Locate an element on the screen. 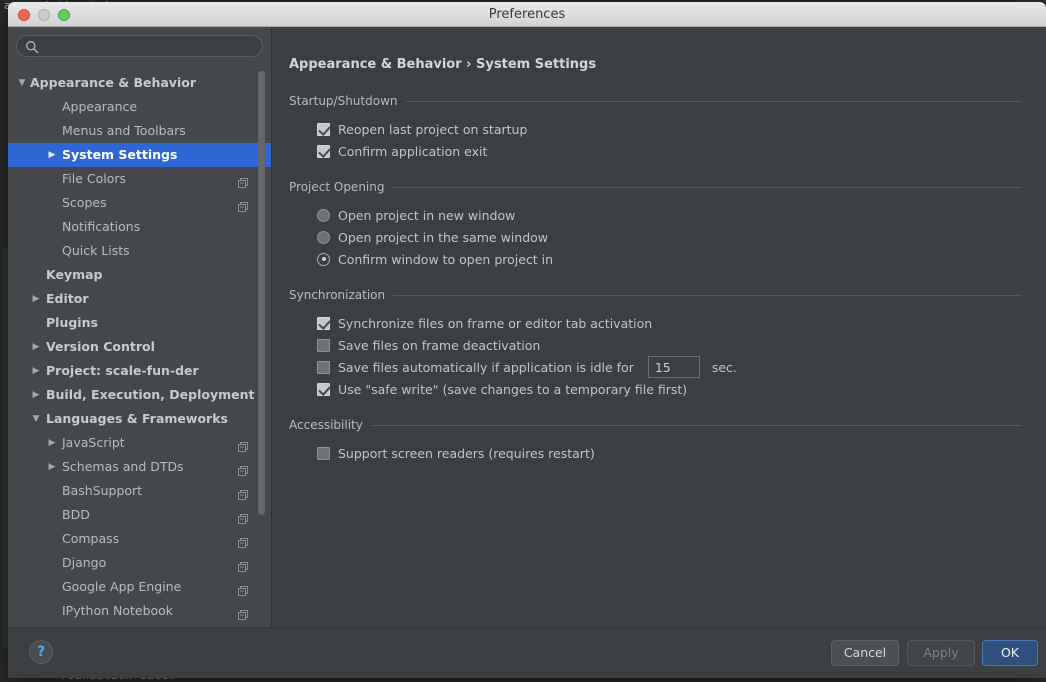  radio-row-open-project-in-the-same-window: Open project in the same window is located at coordinates (655, 237).